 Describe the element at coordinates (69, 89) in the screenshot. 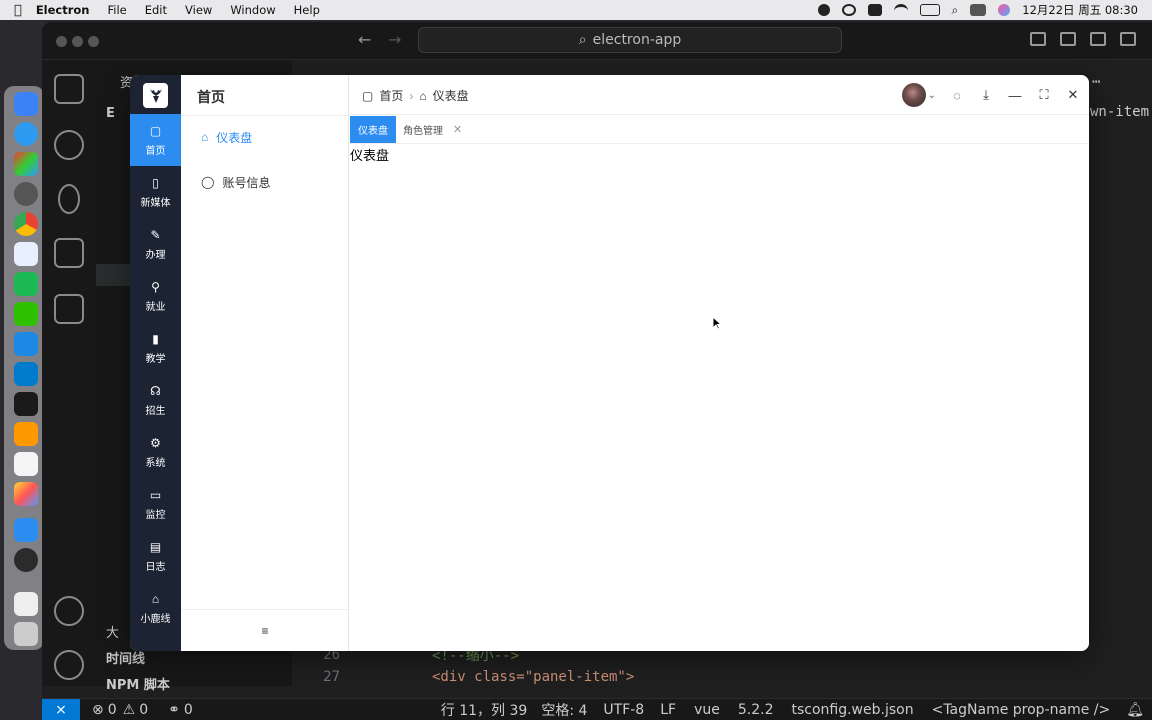

I see `explorer-icon` at that location.